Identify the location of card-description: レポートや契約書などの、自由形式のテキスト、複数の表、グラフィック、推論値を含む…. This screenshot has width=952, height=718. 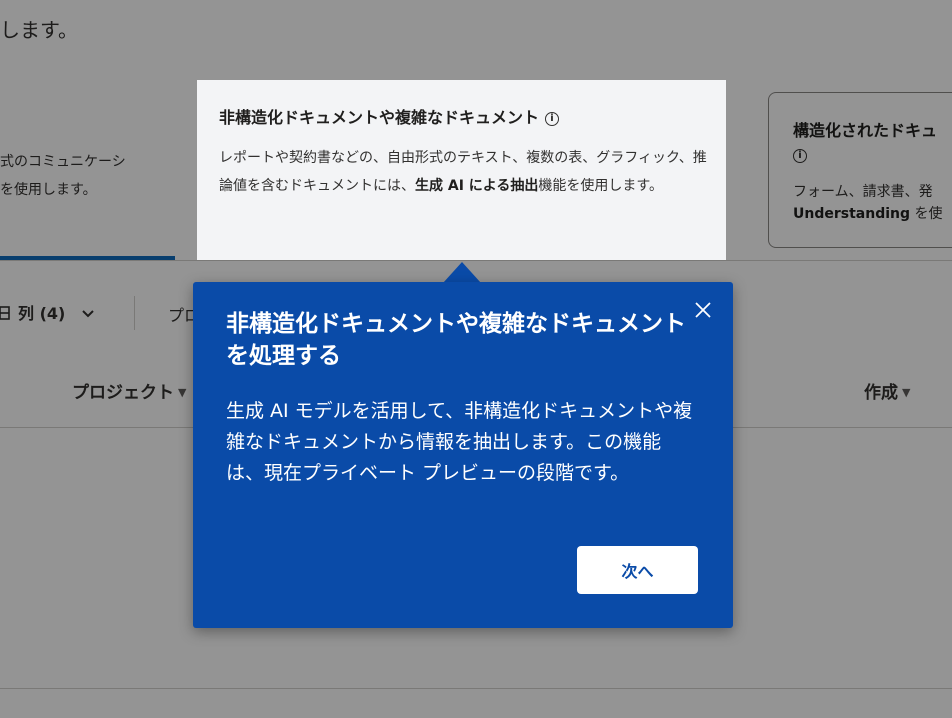
(464, 172).